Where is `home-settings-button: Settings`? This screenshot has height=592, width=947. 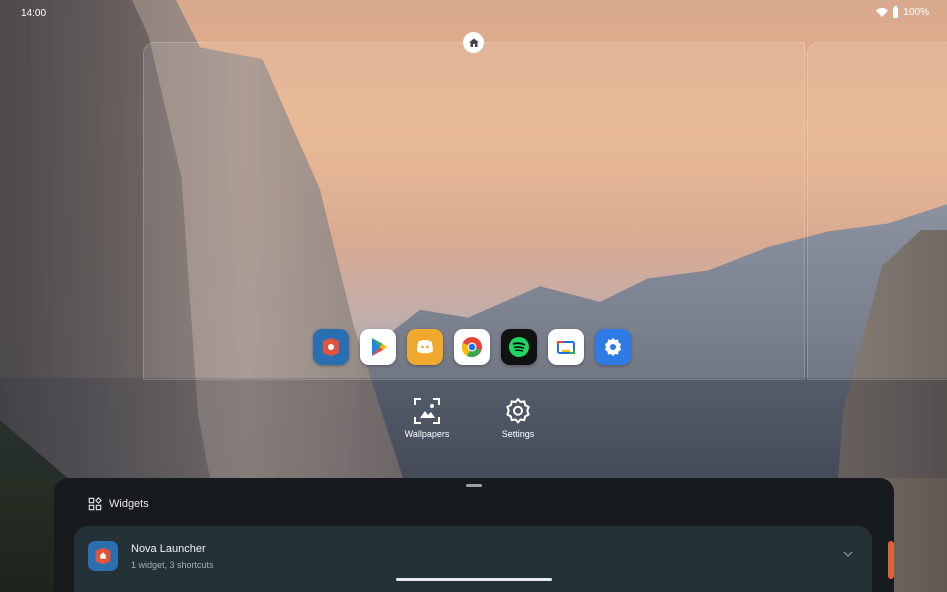 home-settings-button: Settings is located at coordinates (518, 417).